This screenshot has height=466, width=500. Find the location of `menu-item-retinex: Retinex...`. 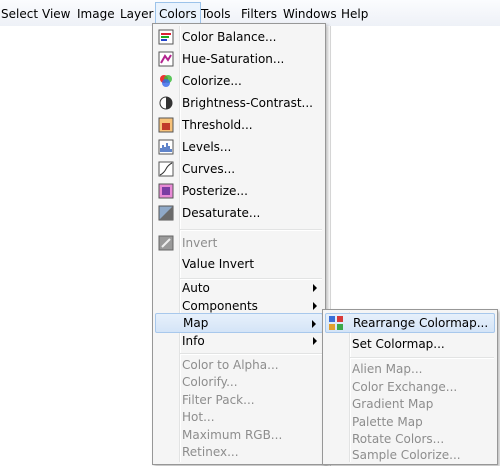

menu-item-retinex: Retinex... is located at coordinates (239, 452).